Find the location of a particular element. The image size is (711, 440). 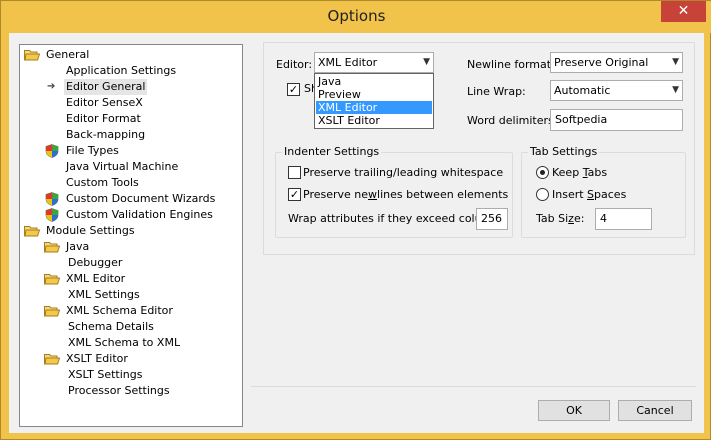

tree-item-label: Debugger is located at coordinates (95, 262).